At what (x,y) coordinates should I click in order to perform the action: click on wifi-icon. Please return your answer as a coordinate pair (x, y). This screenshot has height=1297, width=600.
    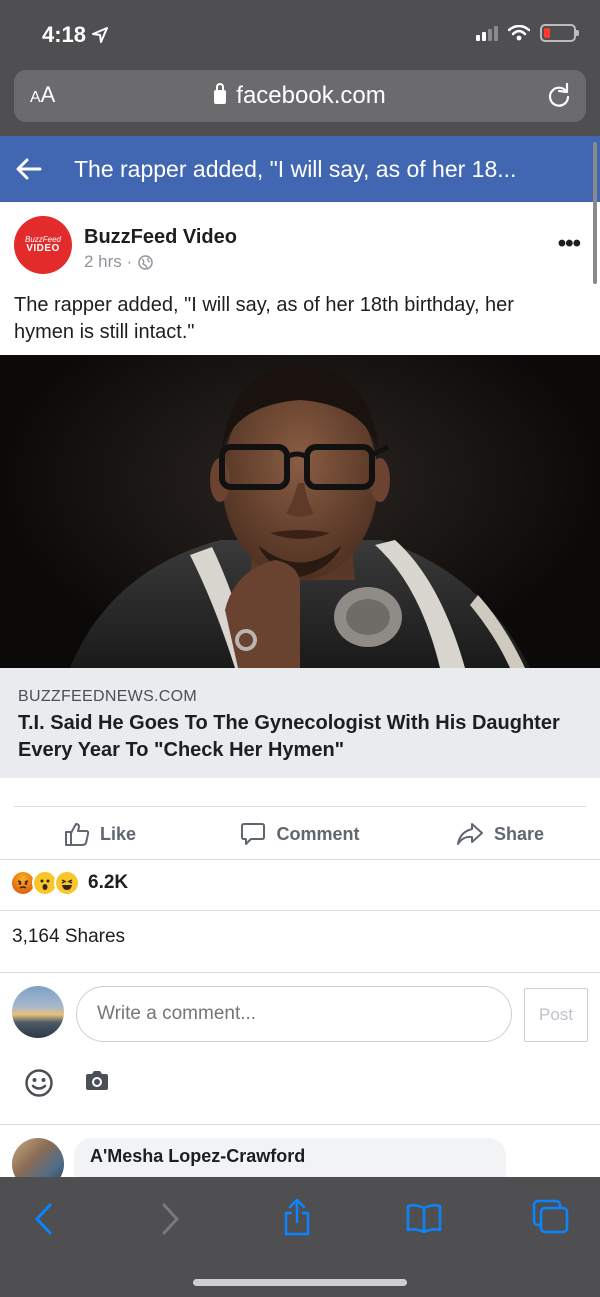
    Looking at the image, I should click on (519, 33).